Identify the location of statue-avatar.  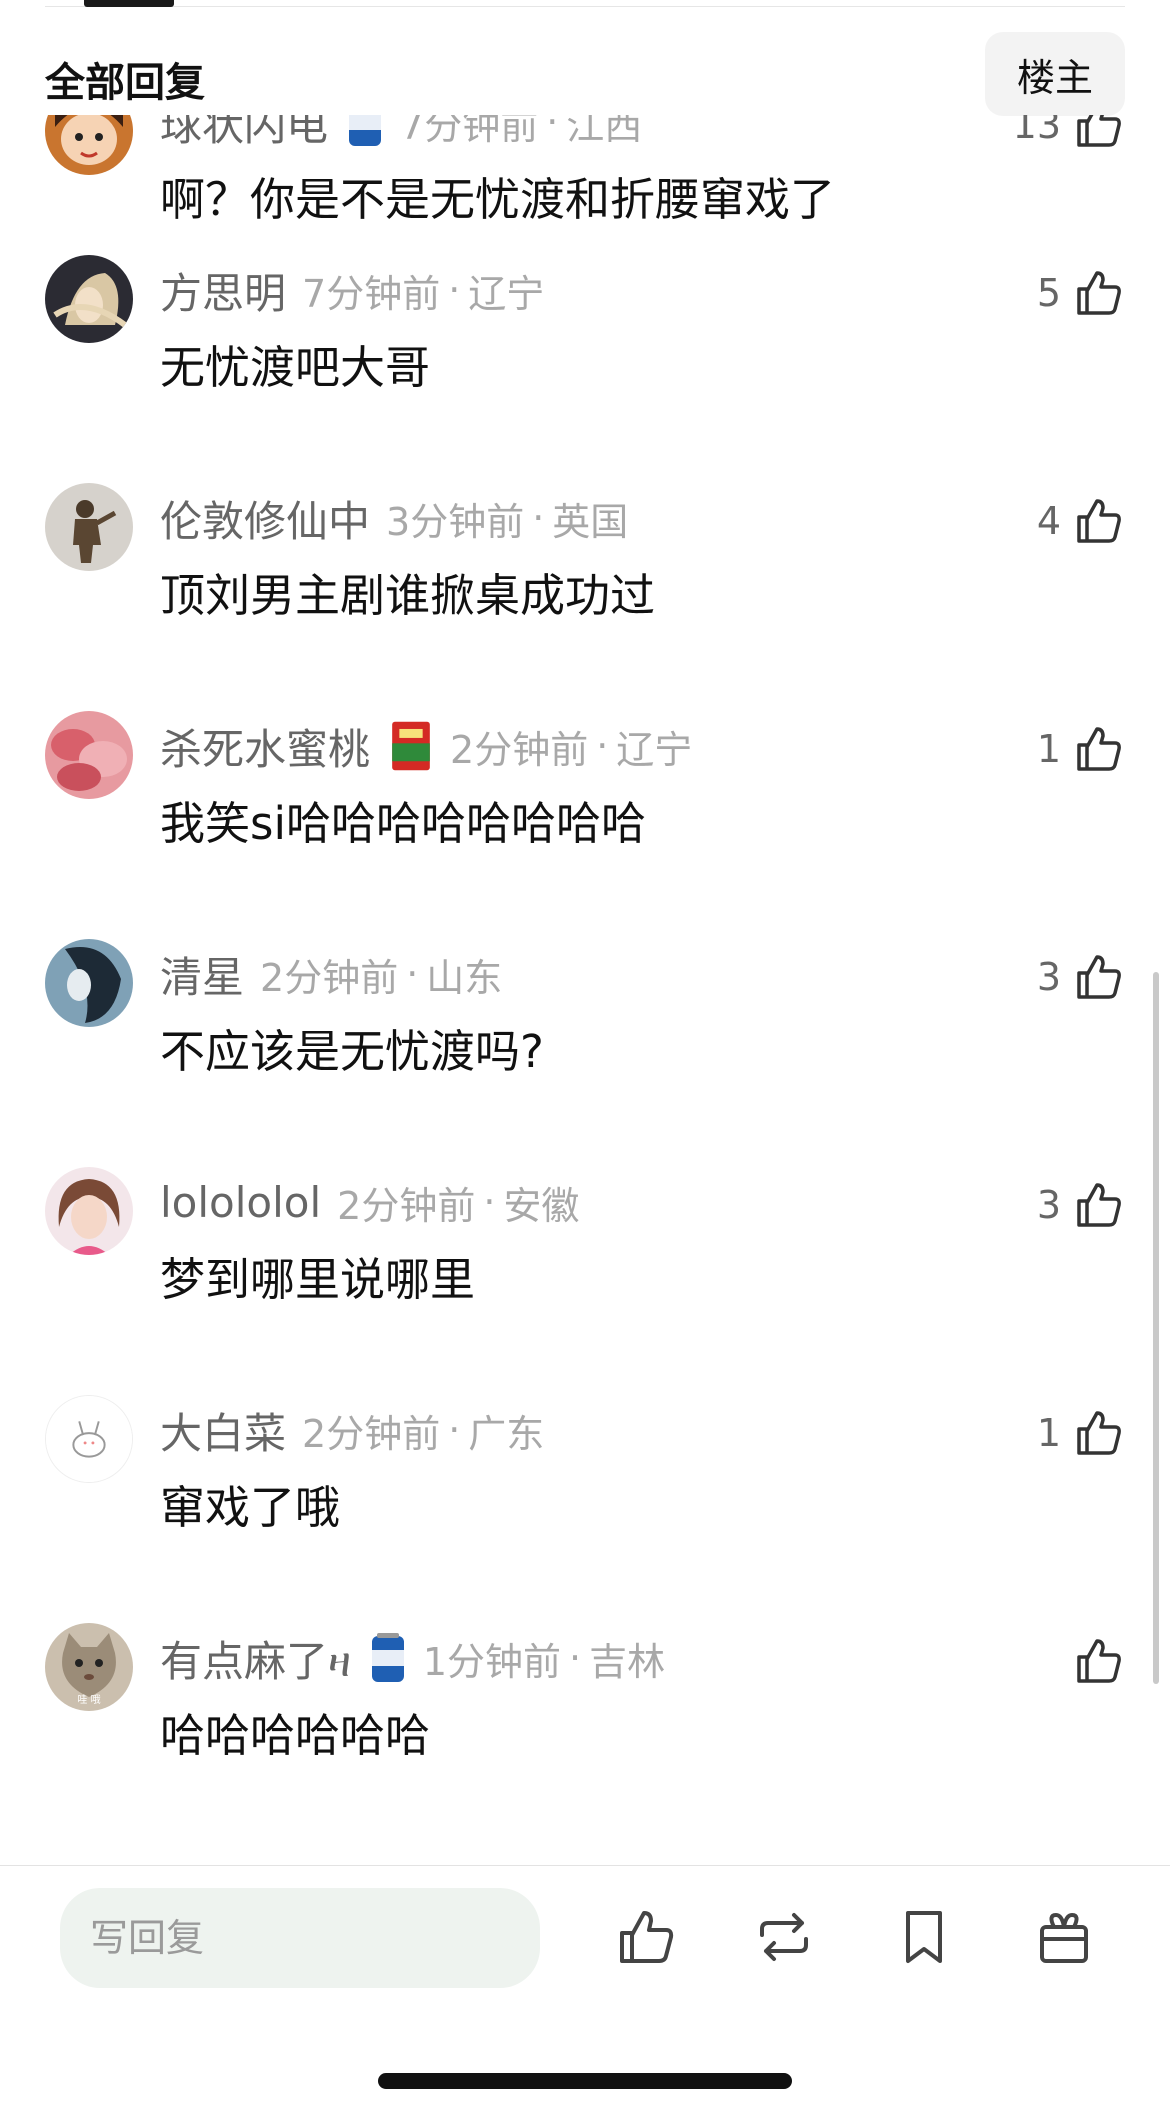
(89, 527).